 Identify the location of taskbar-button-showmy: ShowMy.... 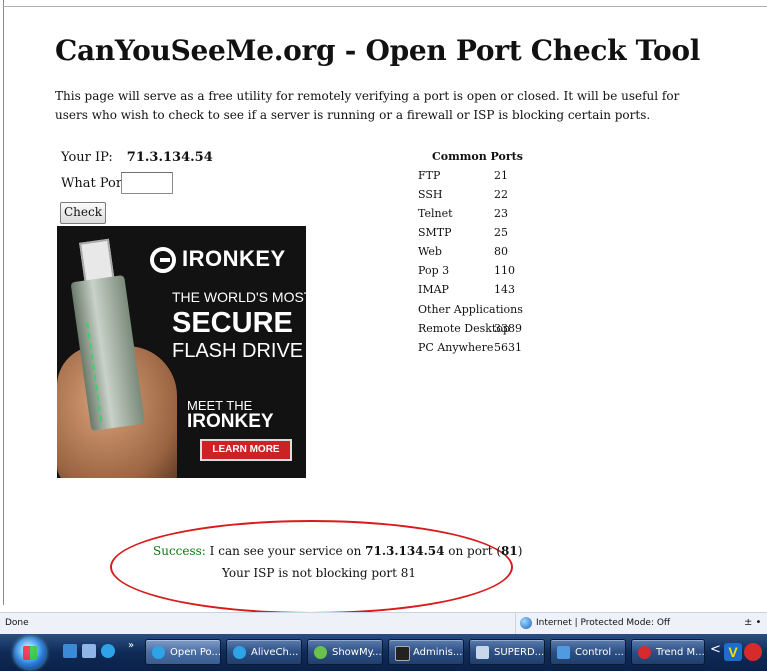
(345, 652).